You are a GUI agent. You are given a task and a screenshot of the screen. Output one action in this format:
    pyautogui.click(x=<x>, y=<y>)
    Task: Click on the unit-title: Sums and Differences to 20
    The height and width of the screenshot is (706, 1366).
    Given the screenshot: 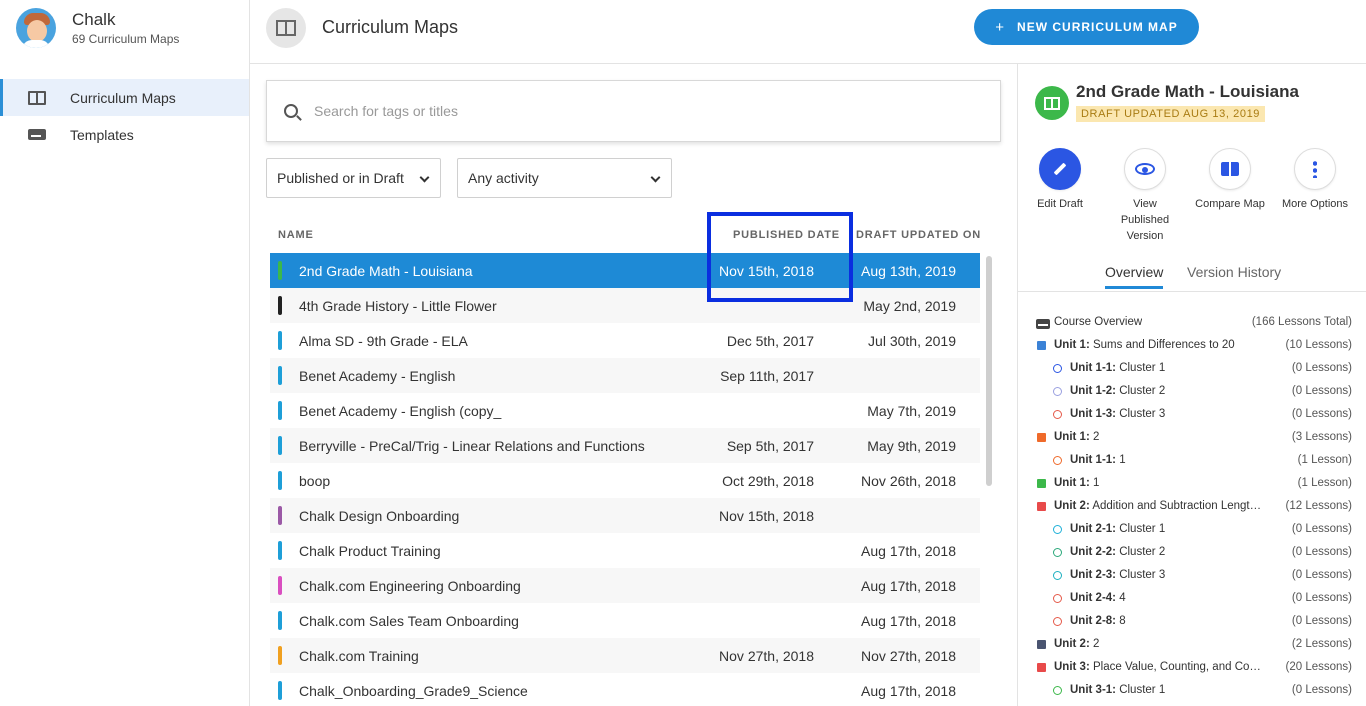 What is the action you would take?
    pyautogui.click(x=1162, y=345)
    